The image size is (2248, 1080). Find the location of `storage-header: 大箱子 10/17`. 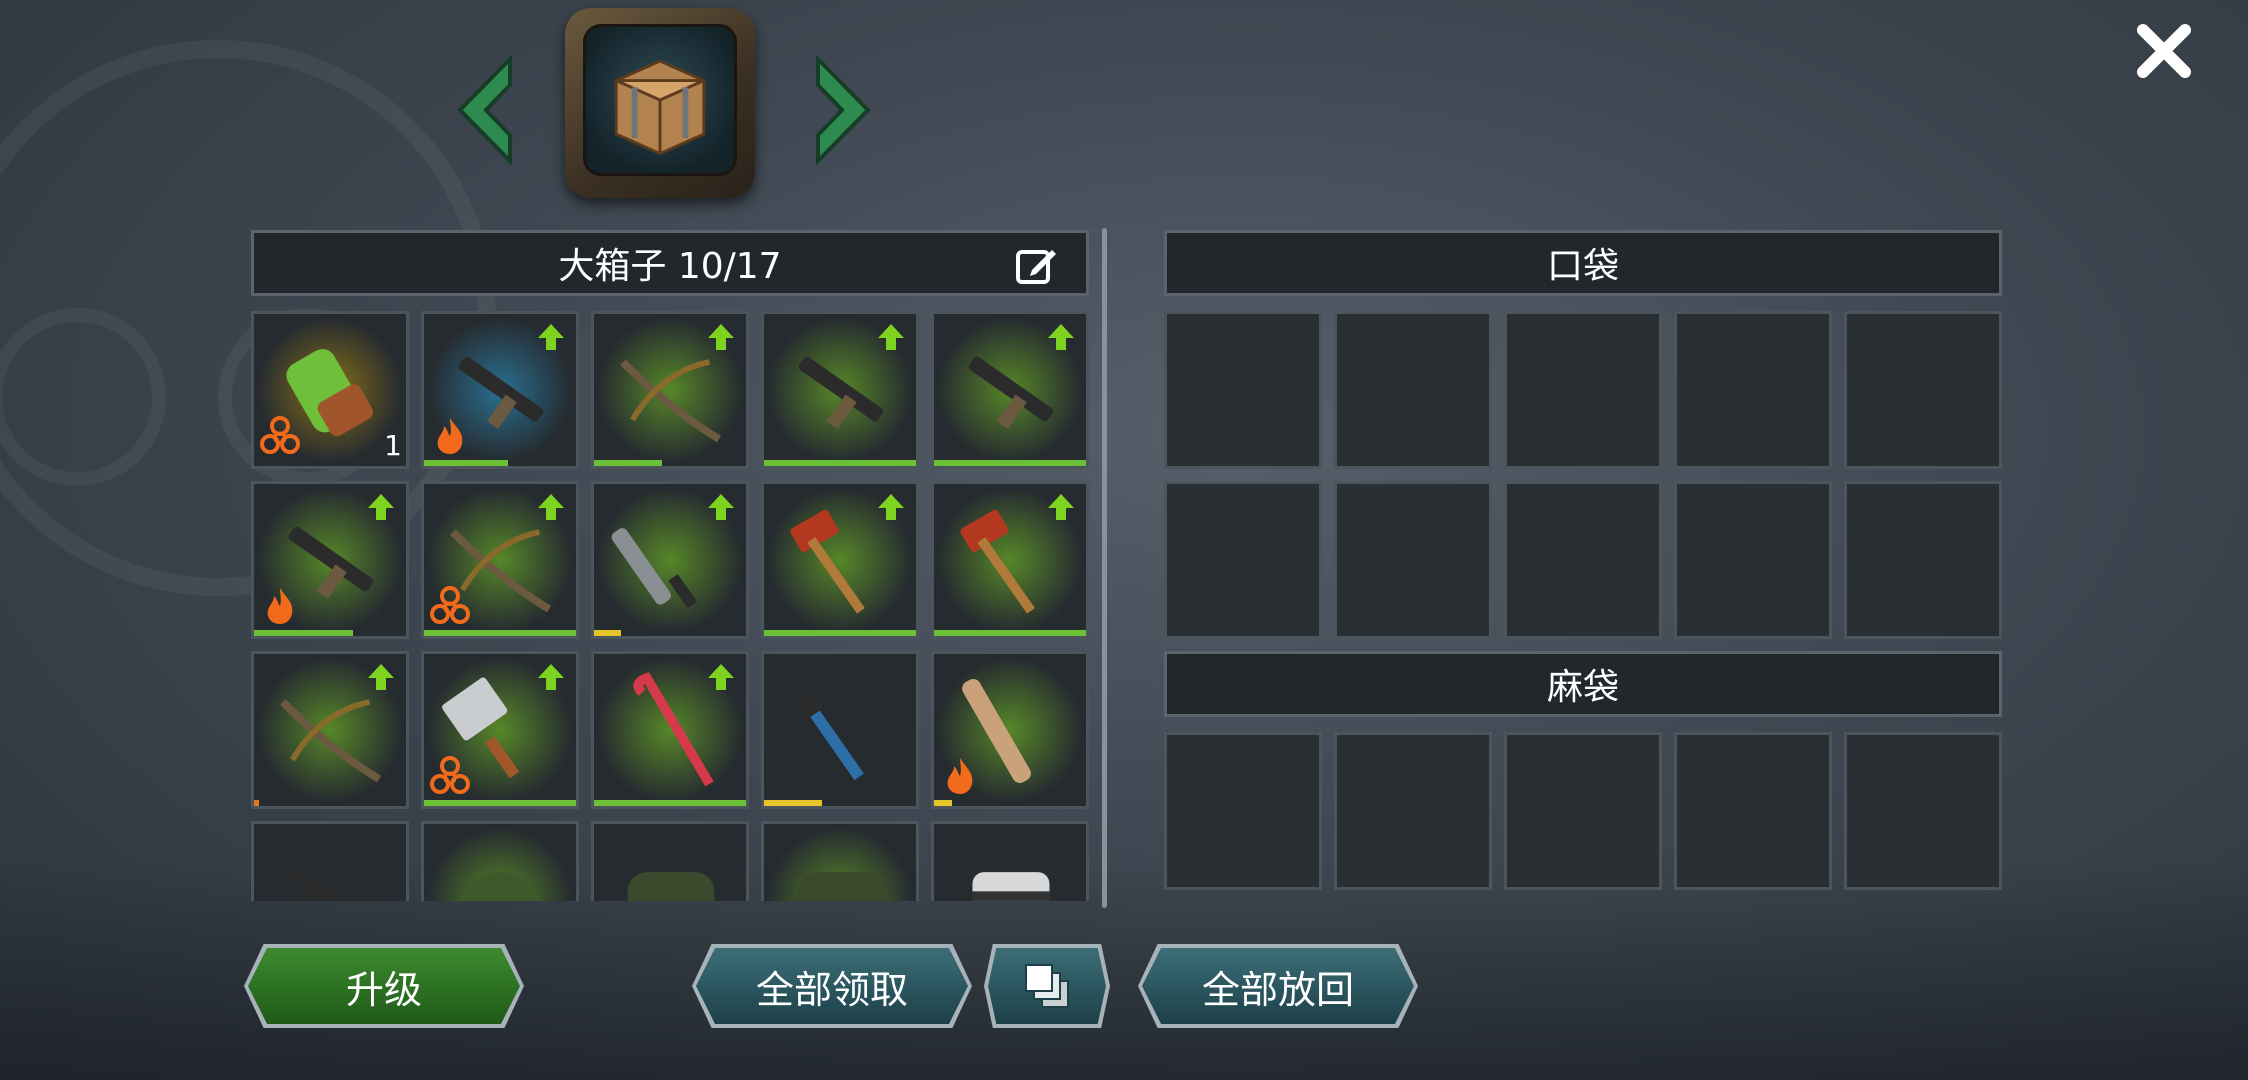

storage-header: 大箱子 10/17 is located at coordinates (670, 263).